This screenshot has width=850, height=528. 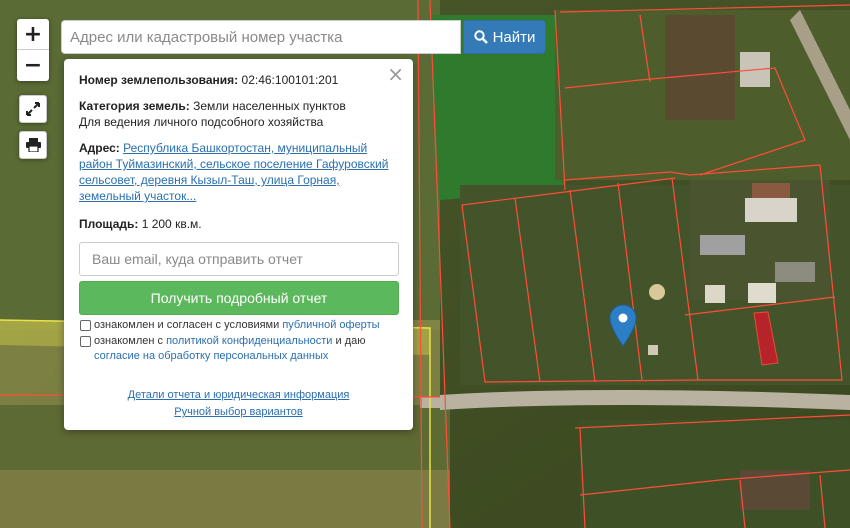 I want to click on offer-consent-checkbox, so click(x=85, y=325).